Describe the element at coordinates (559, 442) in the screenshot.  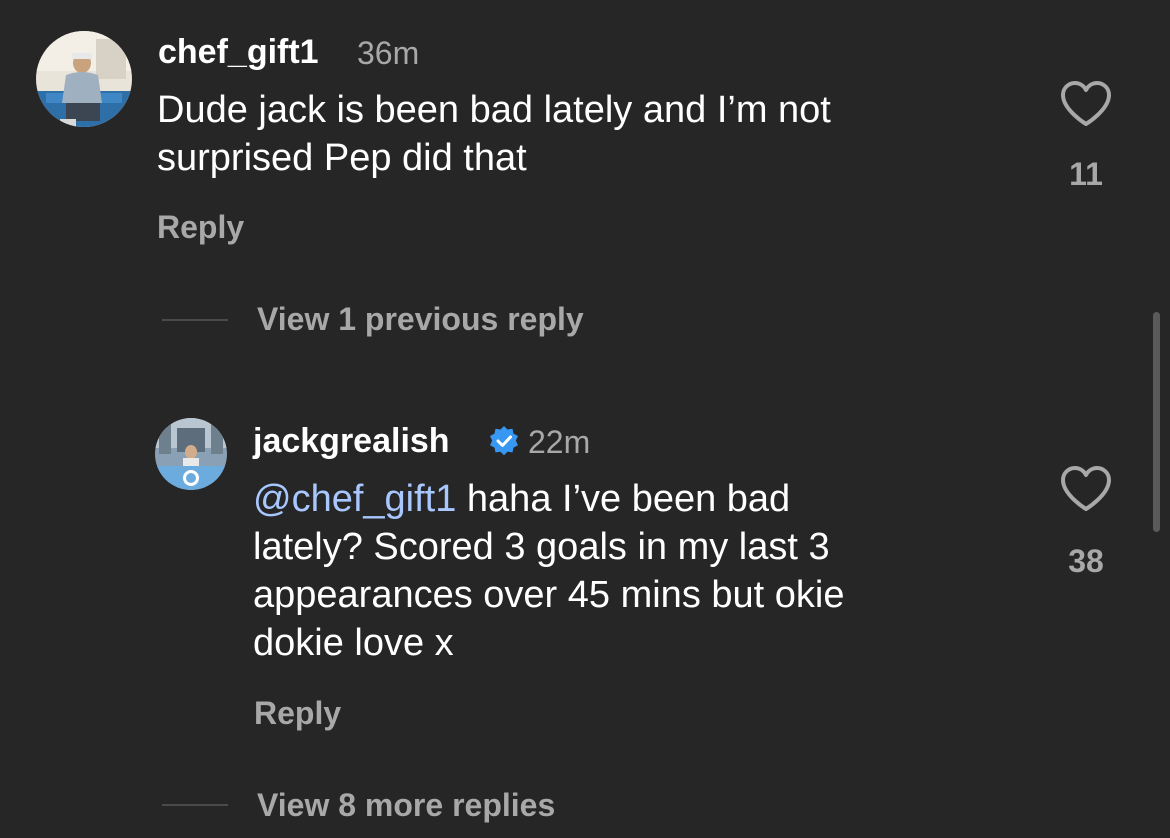
I see `comment-timestamp: 22m` at that location.